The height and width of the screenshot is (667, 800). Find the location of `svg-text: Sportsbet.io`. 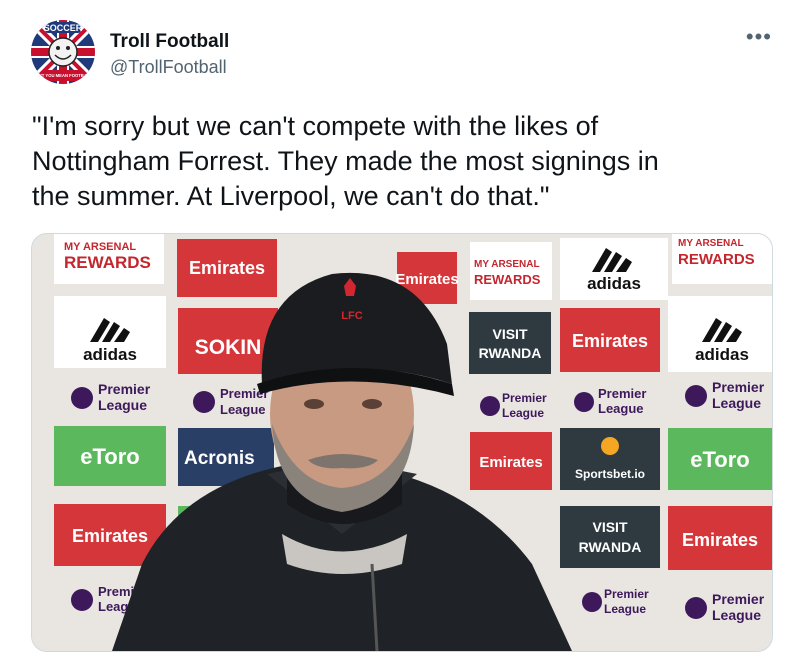

svg-text: Sportsbet.io is located at coordinates (610, 474).